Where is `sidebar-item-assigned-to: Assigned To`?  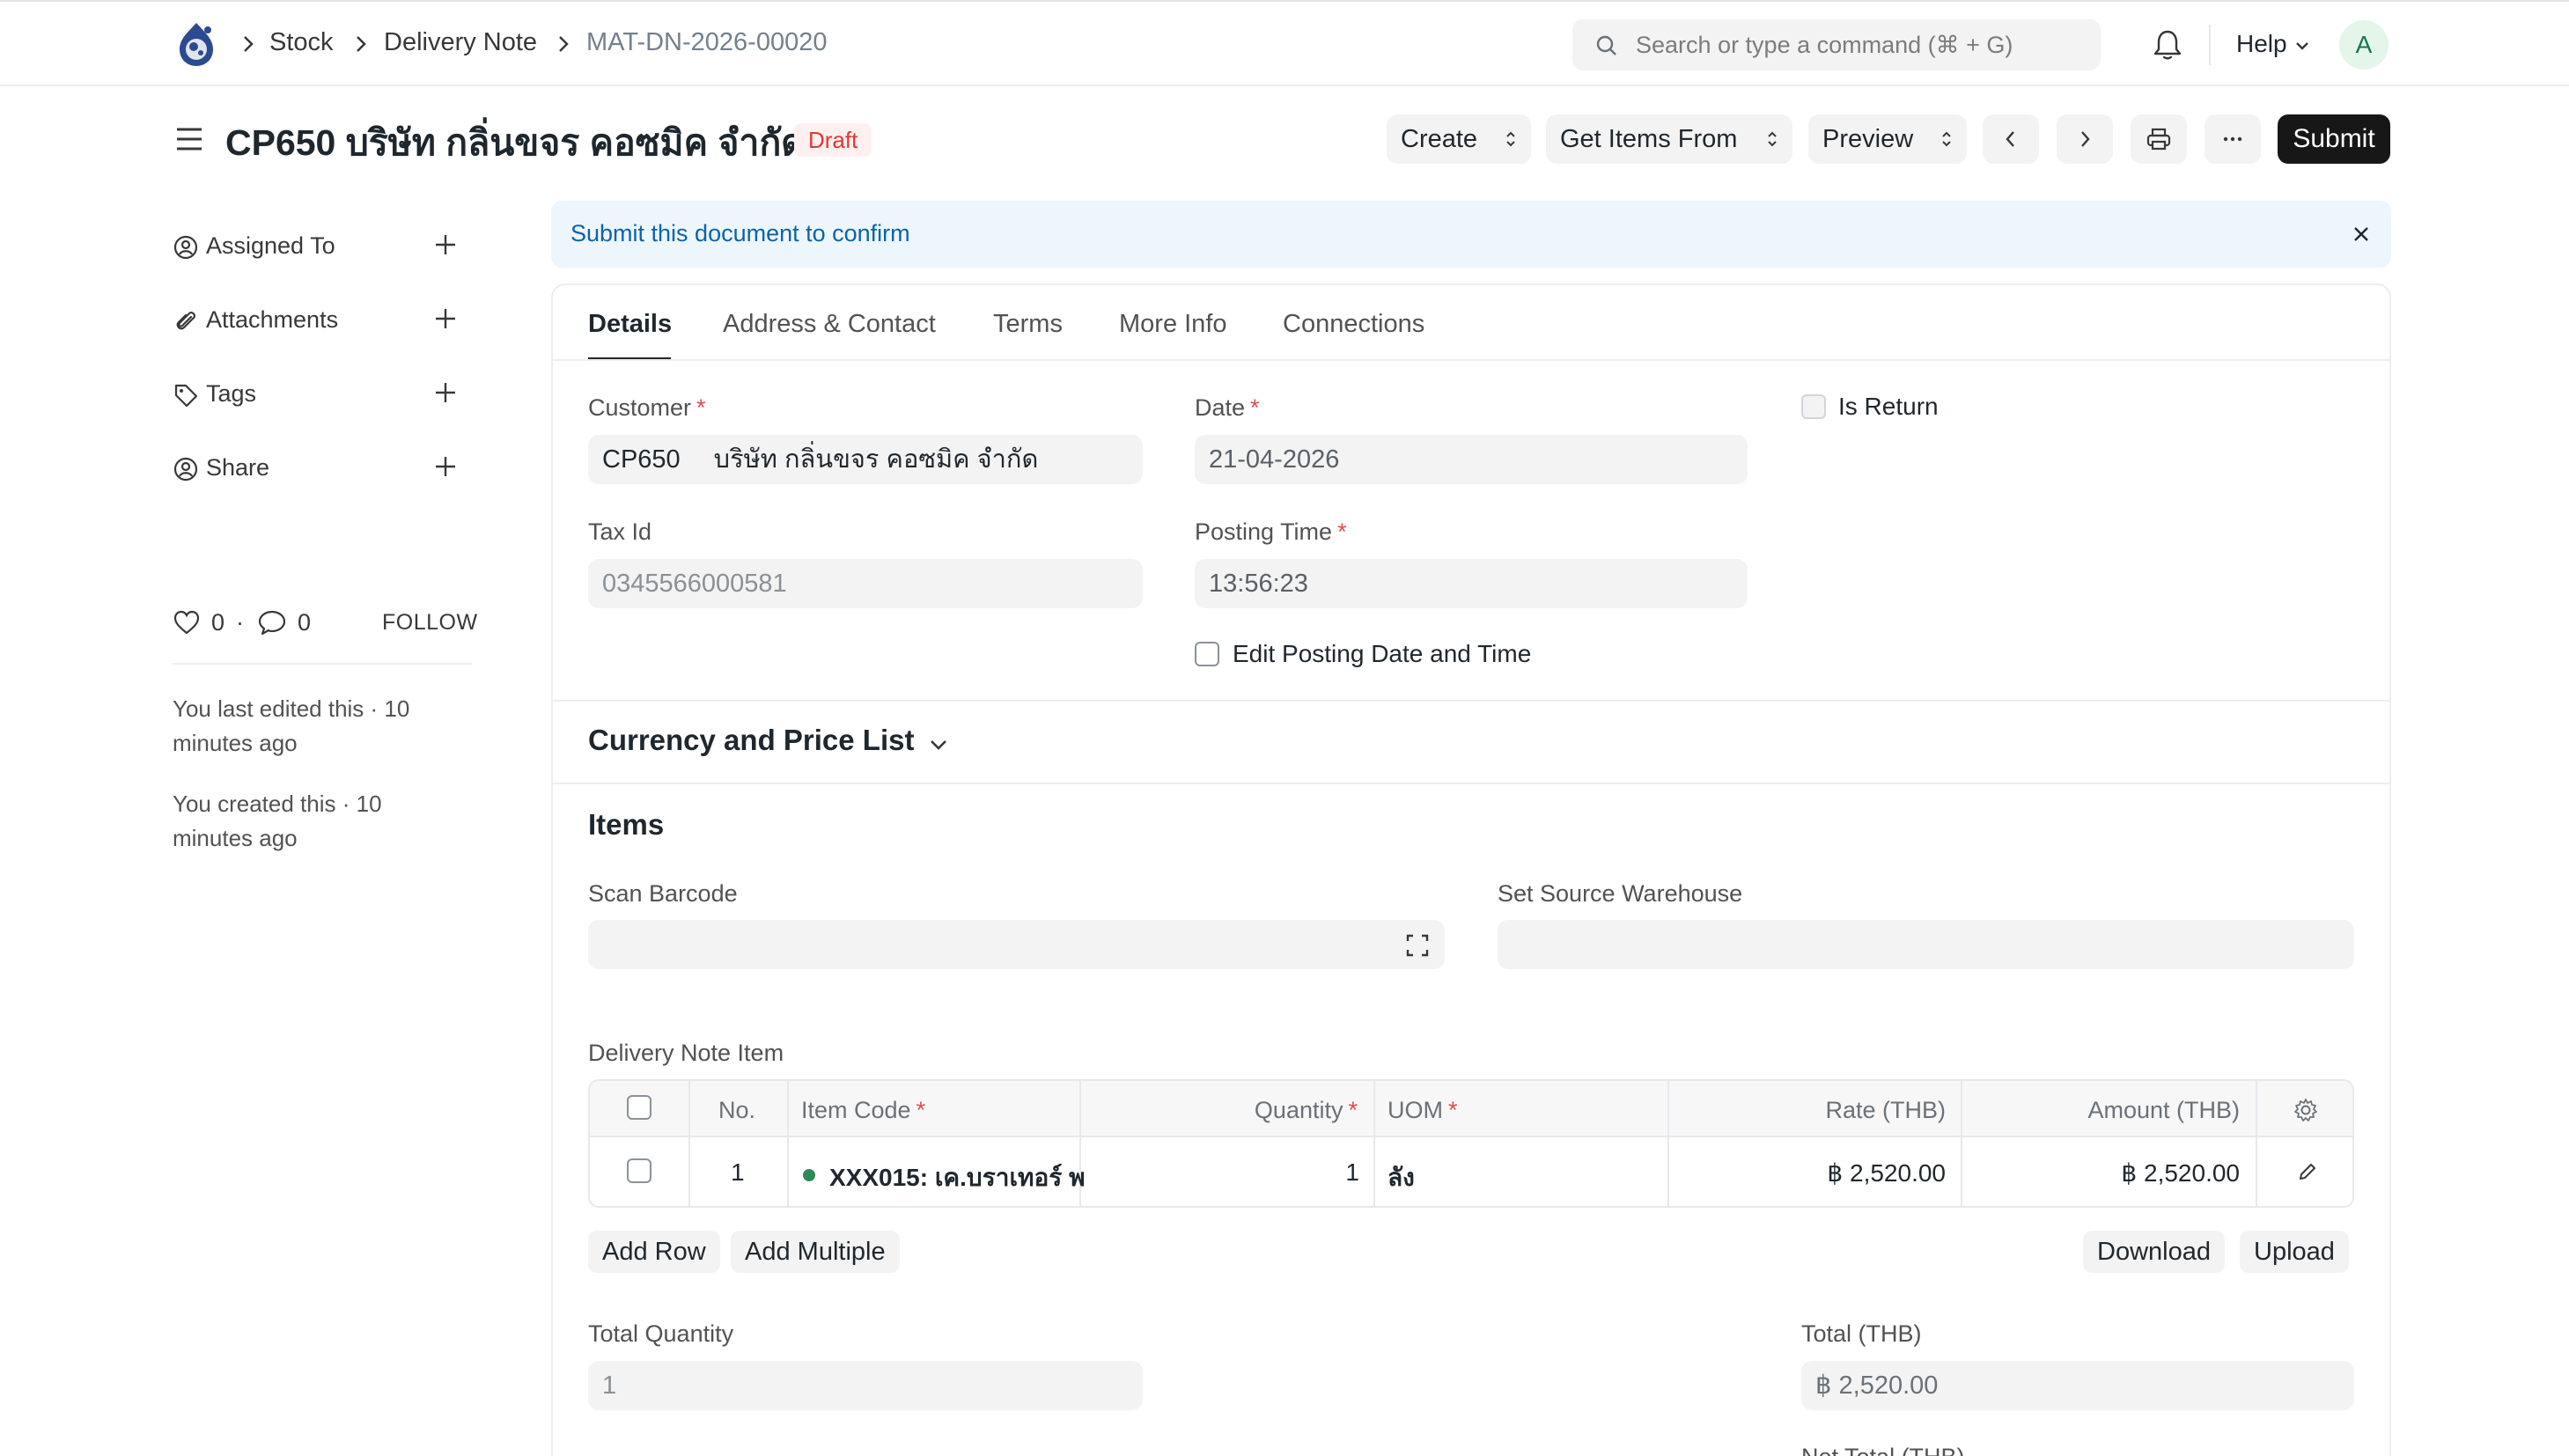 sidebar-item-assigned-to: Assigned To is located at coordinates (323, 246).